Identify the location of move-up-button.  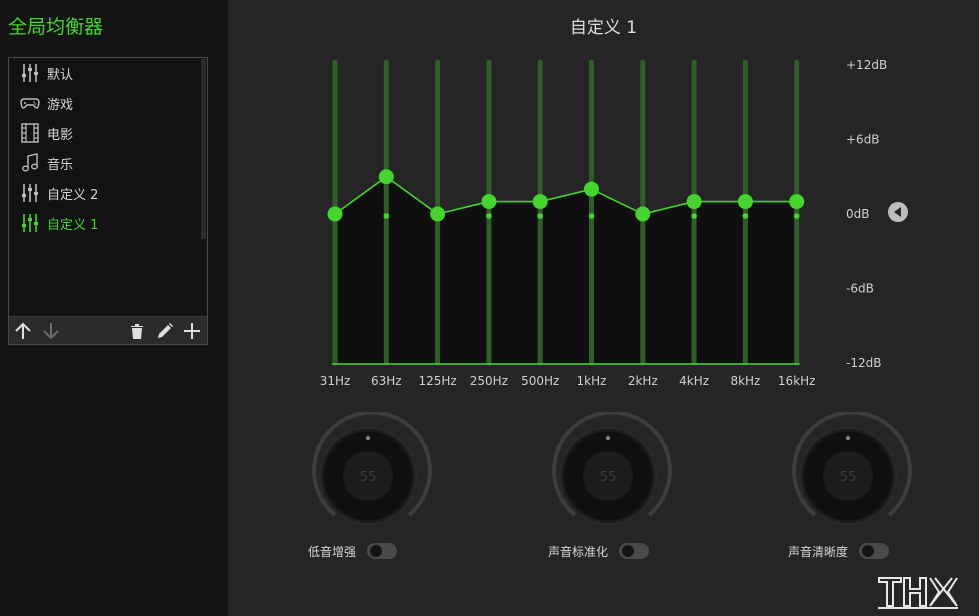
(23, 331).